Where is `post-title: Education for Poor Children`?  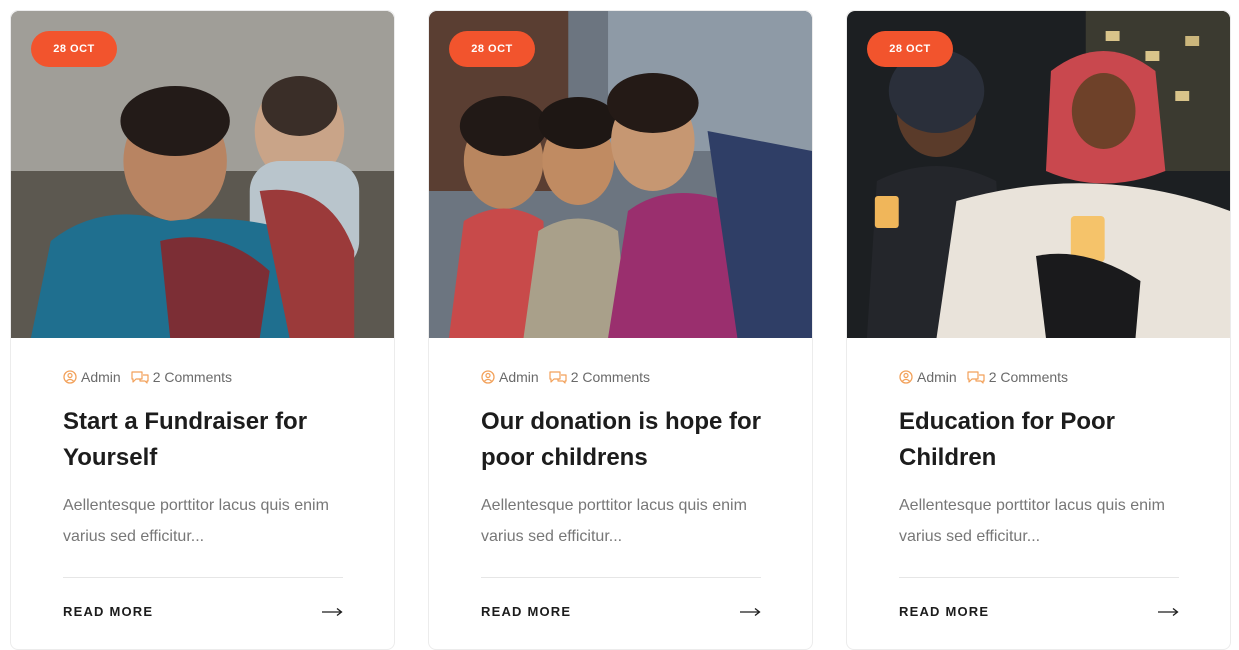
post-title: Education for Poor Children is located at coordinates (1044, 440).